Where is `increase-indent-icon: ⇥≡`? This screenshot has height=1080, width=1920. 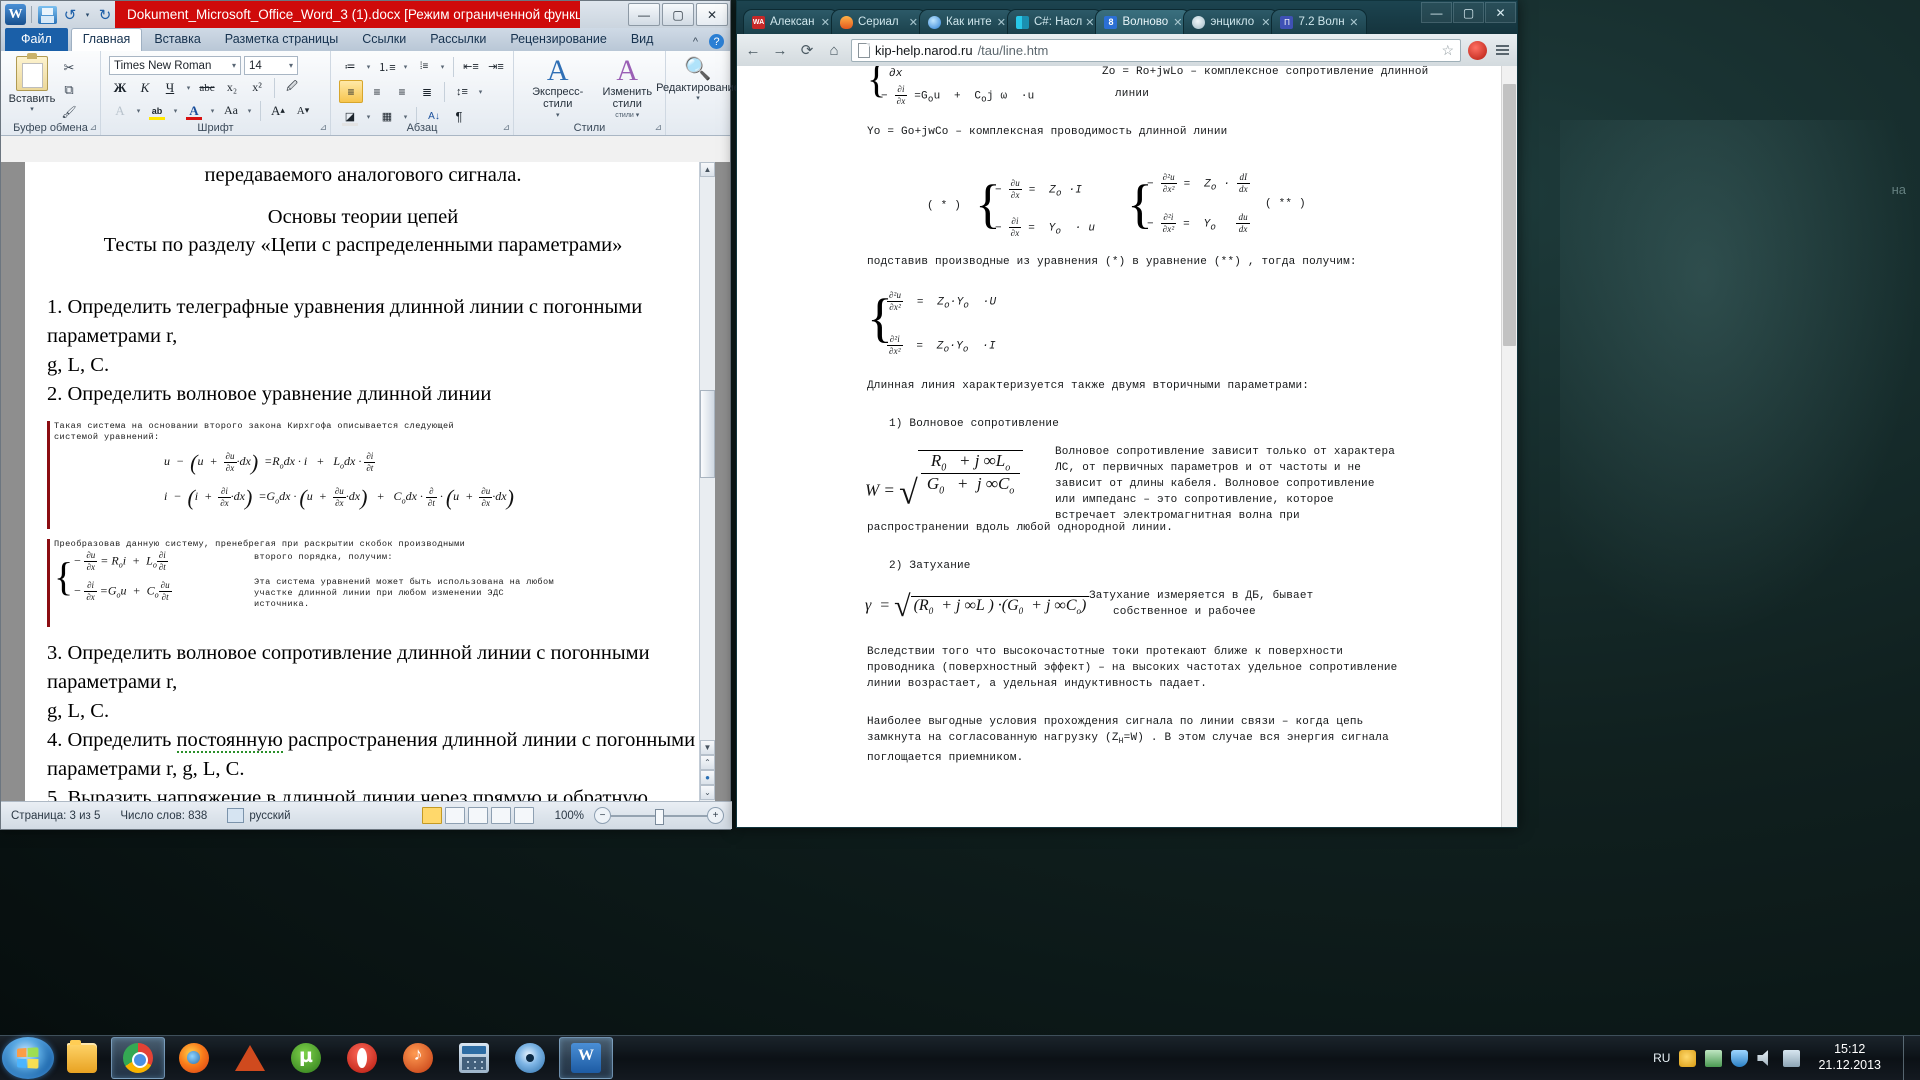
increase-indent-icon: ⇥≡ is located at coordinates (496, 66).